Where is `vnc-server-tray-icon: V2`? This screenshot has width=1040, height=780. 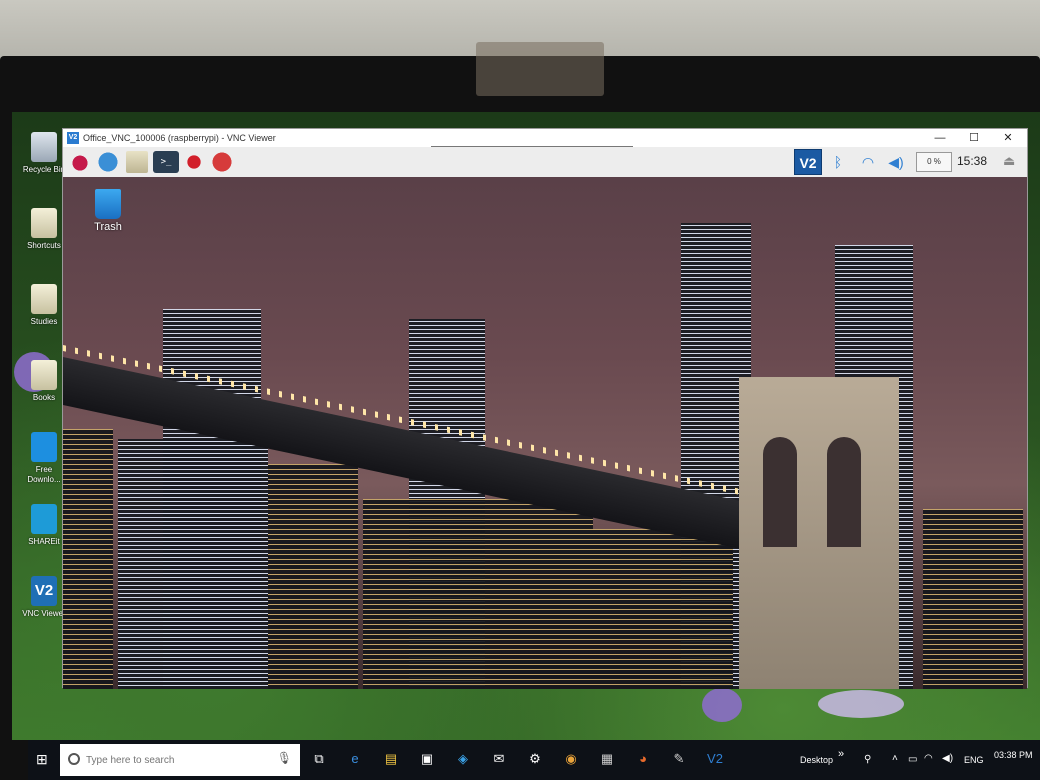
vnc-server-tray-icon: V2 is located at coordinates (808, 162).